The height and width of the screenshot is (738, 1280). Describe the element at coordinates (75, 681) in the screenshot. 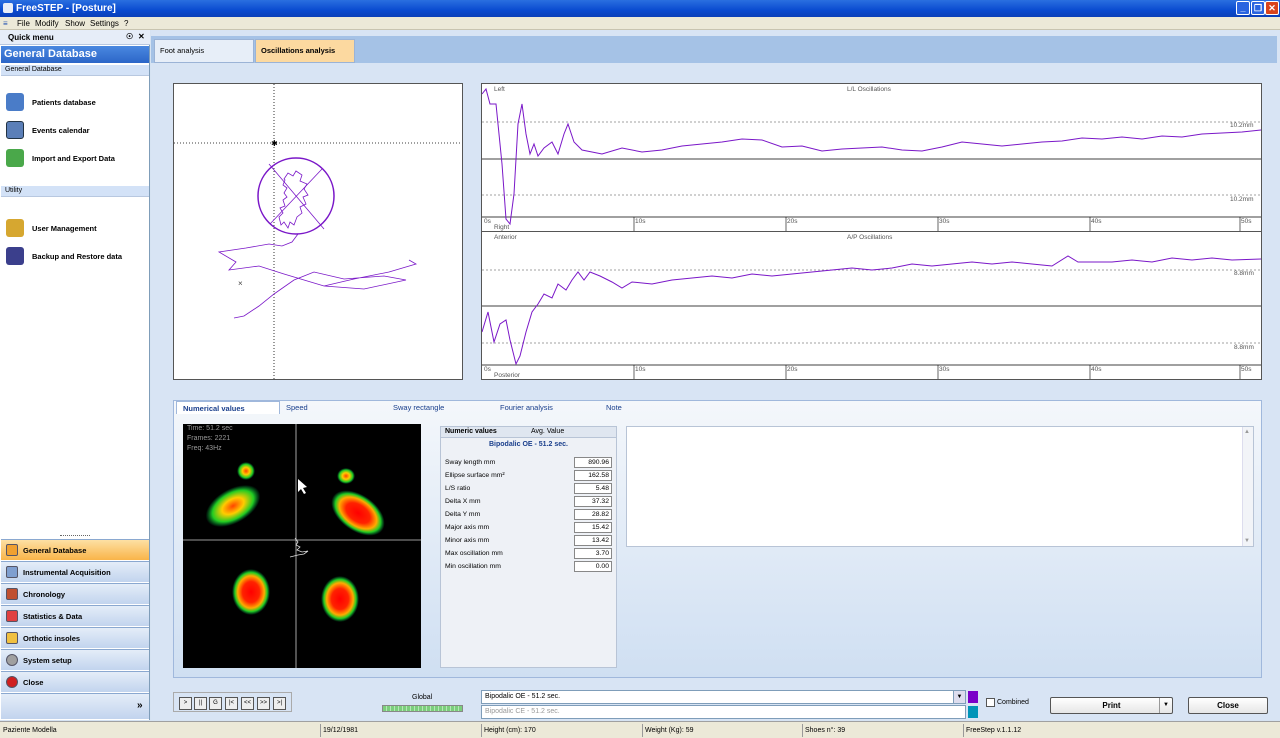

I see `nav-close: Close` at that location.